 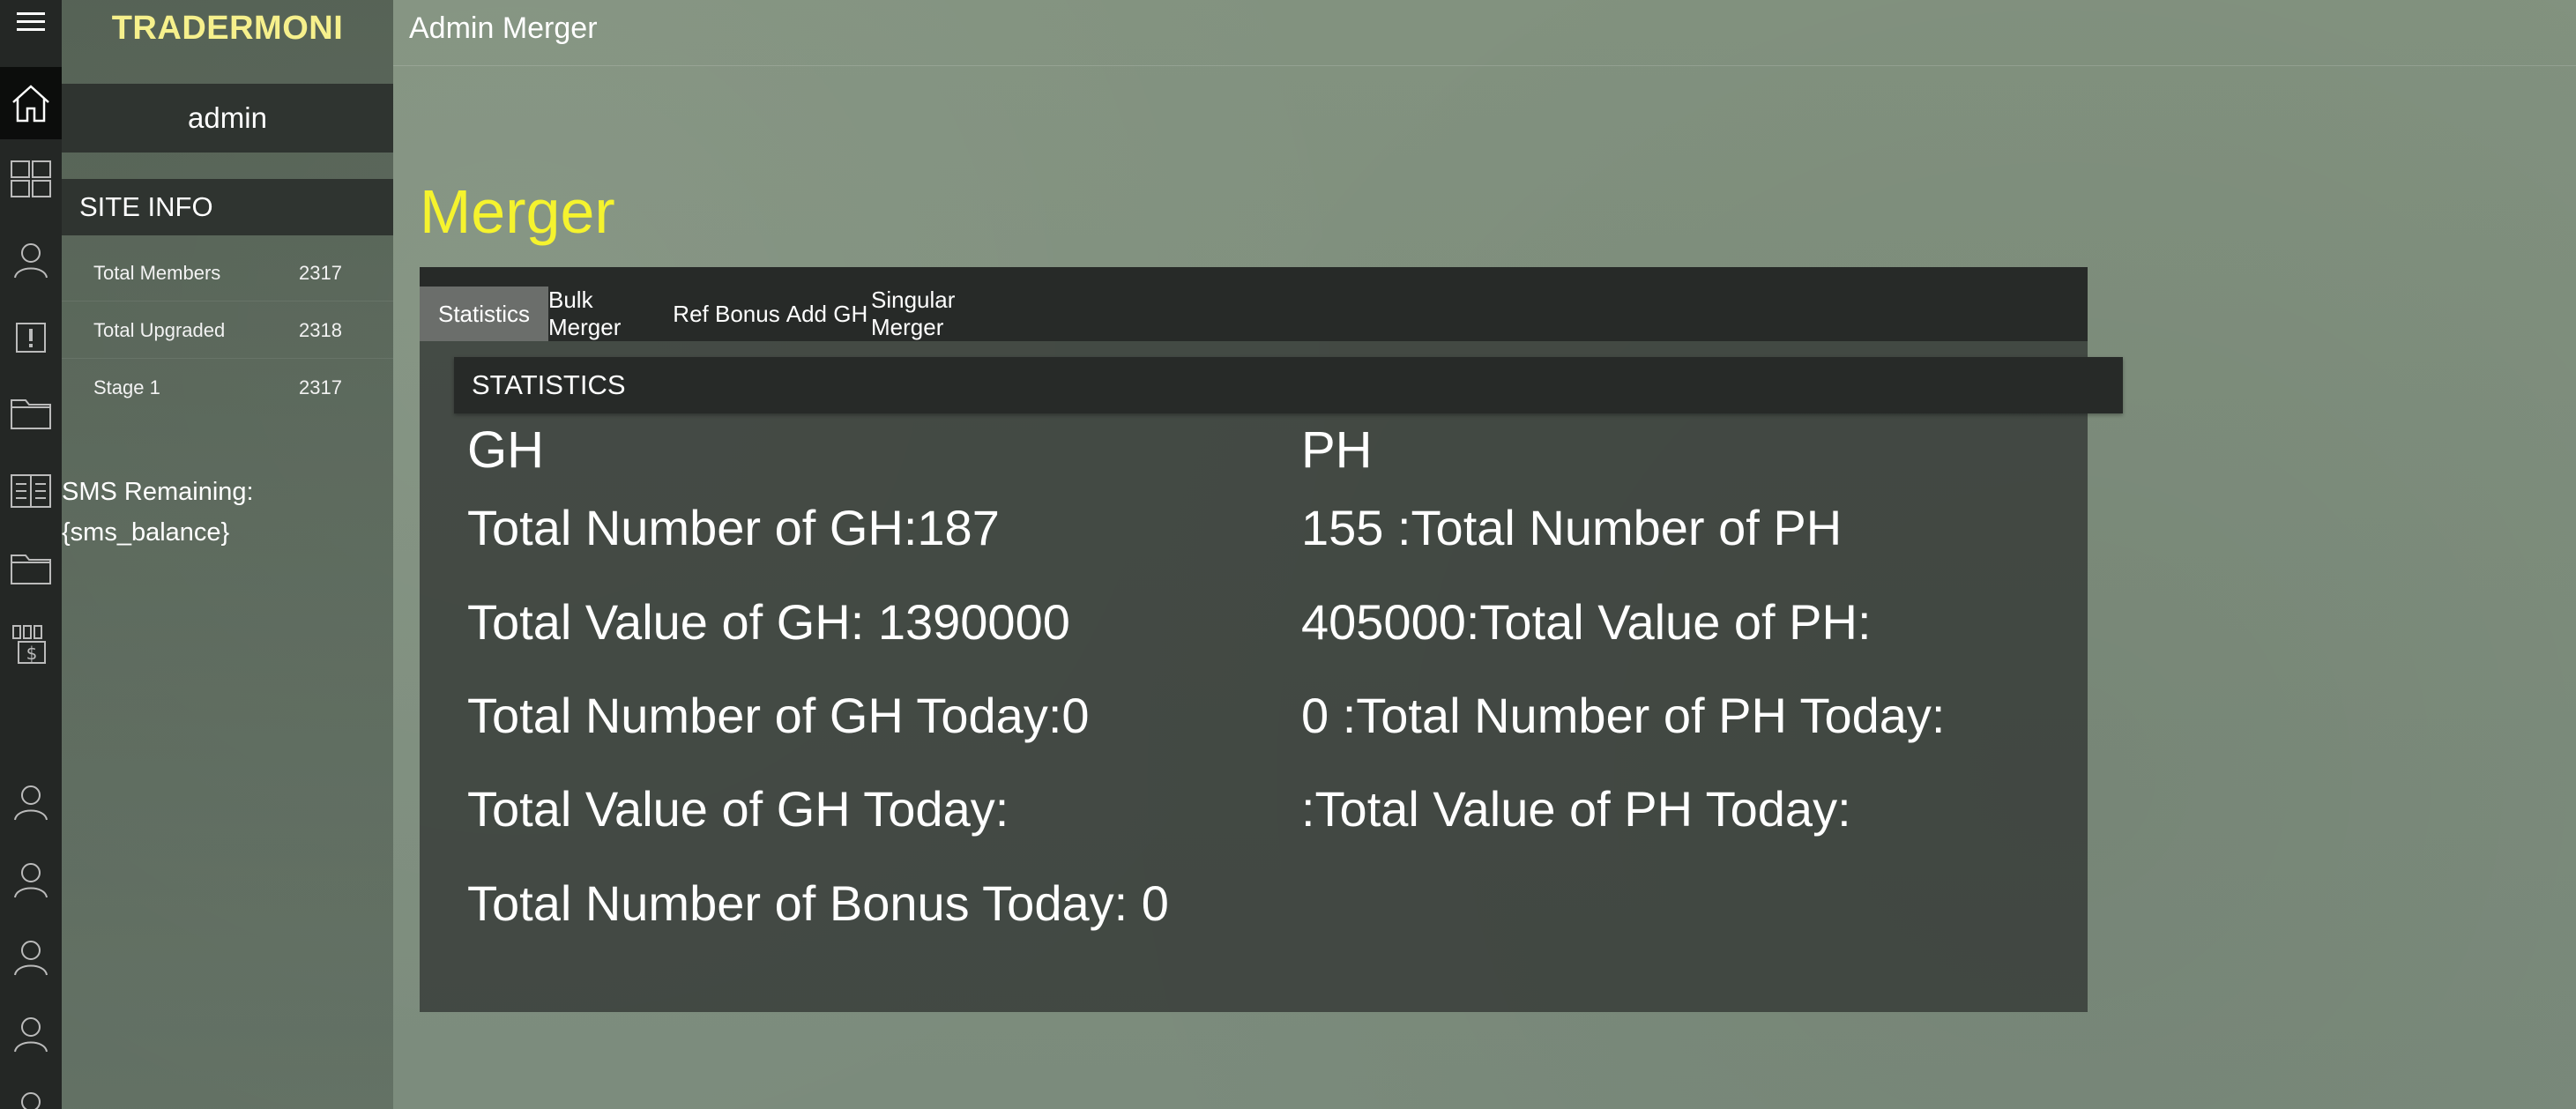 I want to click on payments-icon: $, so click(x=31, y=644).